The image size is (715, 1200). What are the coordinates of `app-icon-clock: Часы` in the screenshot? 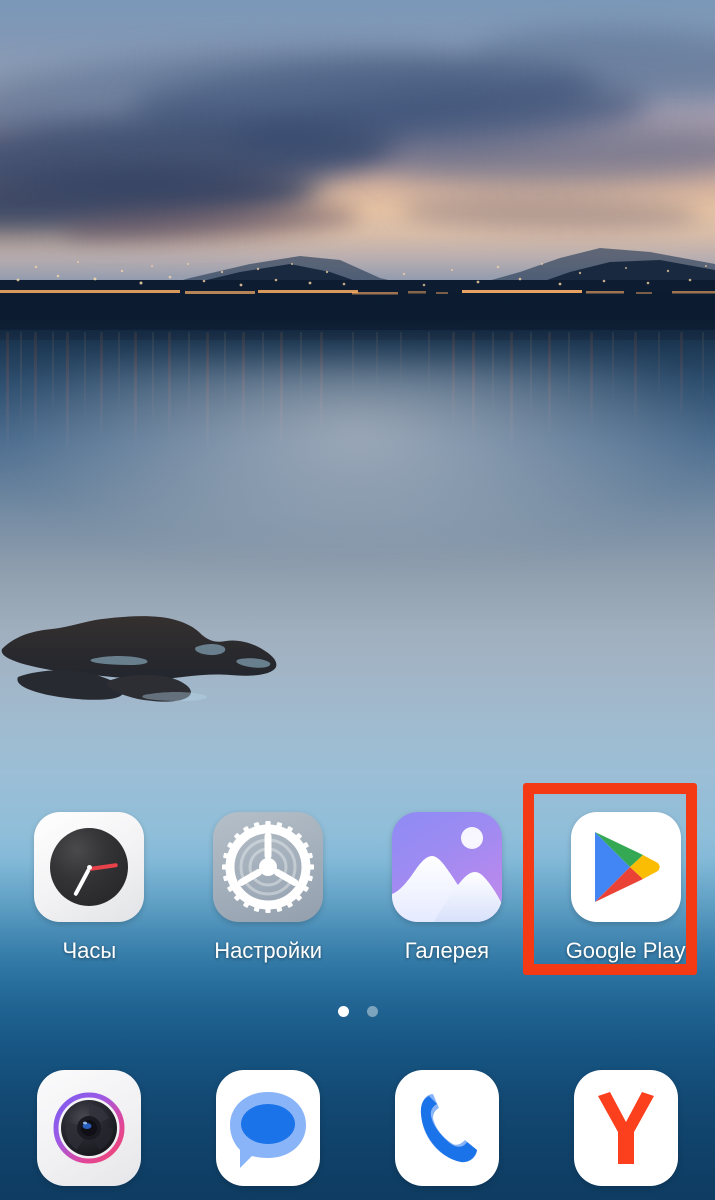 It's located at (89, 888).